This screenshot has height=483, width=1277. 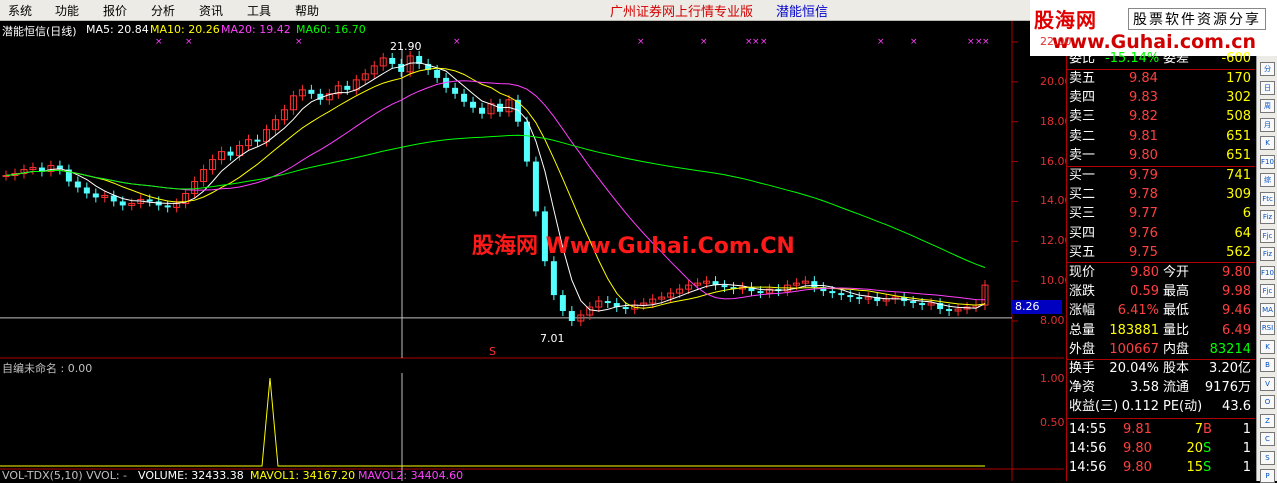 I want to click on stat-value: 9.80, so click(x=1144, y=272).